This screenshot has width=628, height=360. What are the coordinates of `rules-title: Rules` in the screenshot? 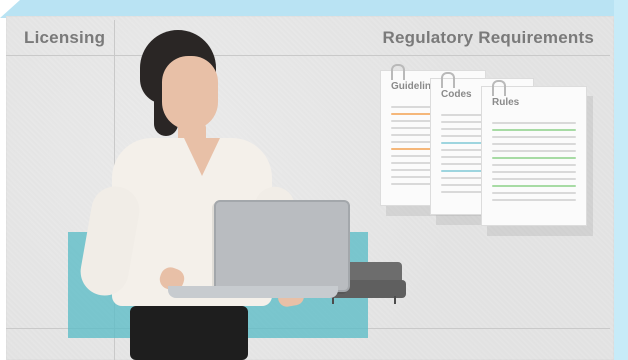 It's located at (506, 102).